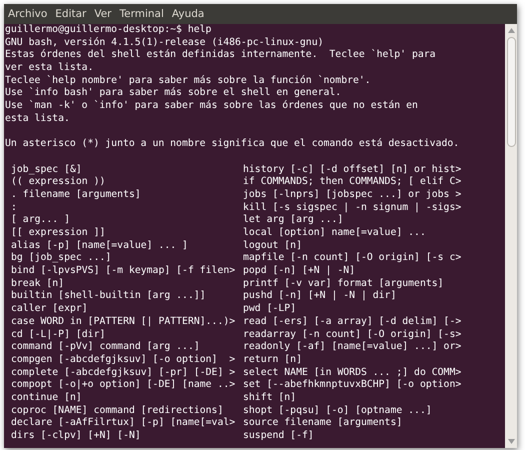 This screenshot has width=525, height=450. What do you see at coordinates (352, 259) in the screenshot?
I see `command-syntax: mapfile [-n count] [-O origin] [-s c>` at bounding box center [352, 259].